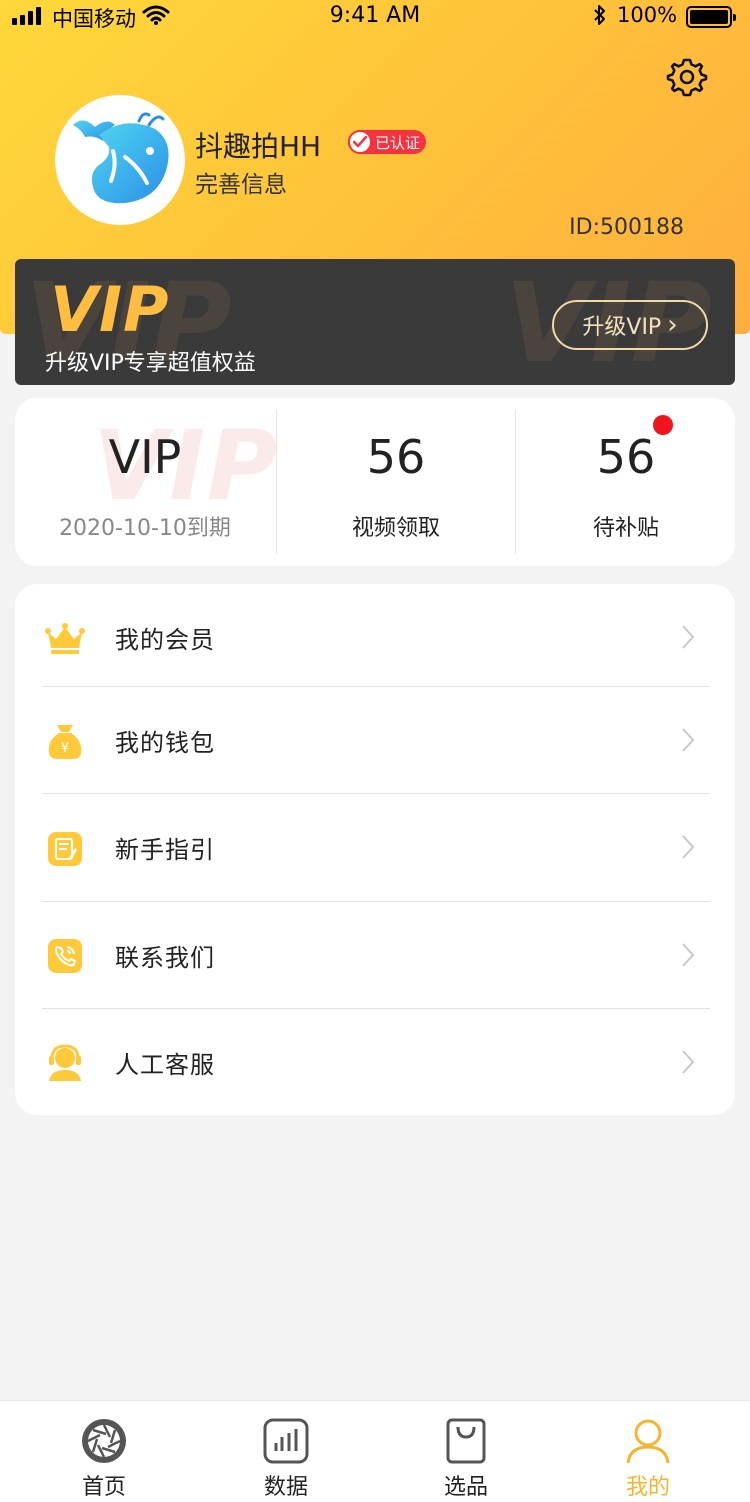 This screenshot has width=750, height=1502. I want to click on gear-icon, so click(687, 77).